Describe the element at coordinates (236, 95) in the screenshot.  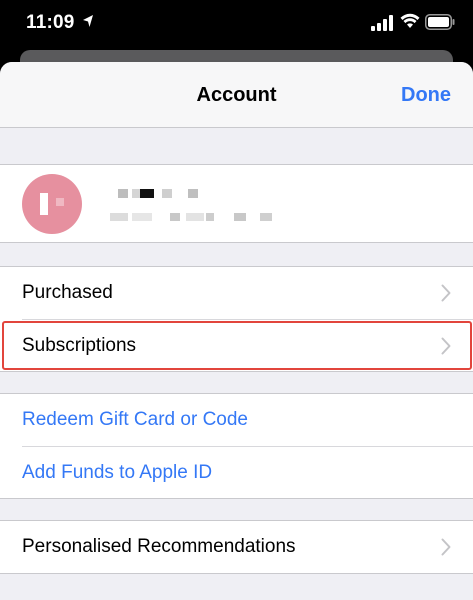
I see `navigation-bar: Account Done` at that location.